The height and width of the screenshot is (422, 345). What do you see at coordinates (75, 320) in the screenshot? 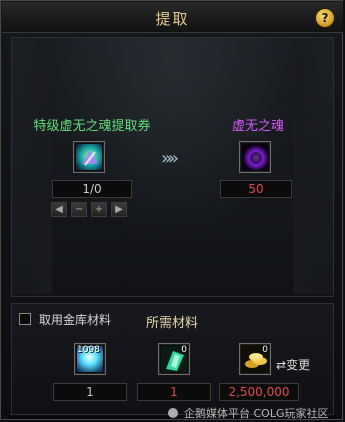
I see `use-vault-label: 取用金库材料` at bounding box center [75, 320].